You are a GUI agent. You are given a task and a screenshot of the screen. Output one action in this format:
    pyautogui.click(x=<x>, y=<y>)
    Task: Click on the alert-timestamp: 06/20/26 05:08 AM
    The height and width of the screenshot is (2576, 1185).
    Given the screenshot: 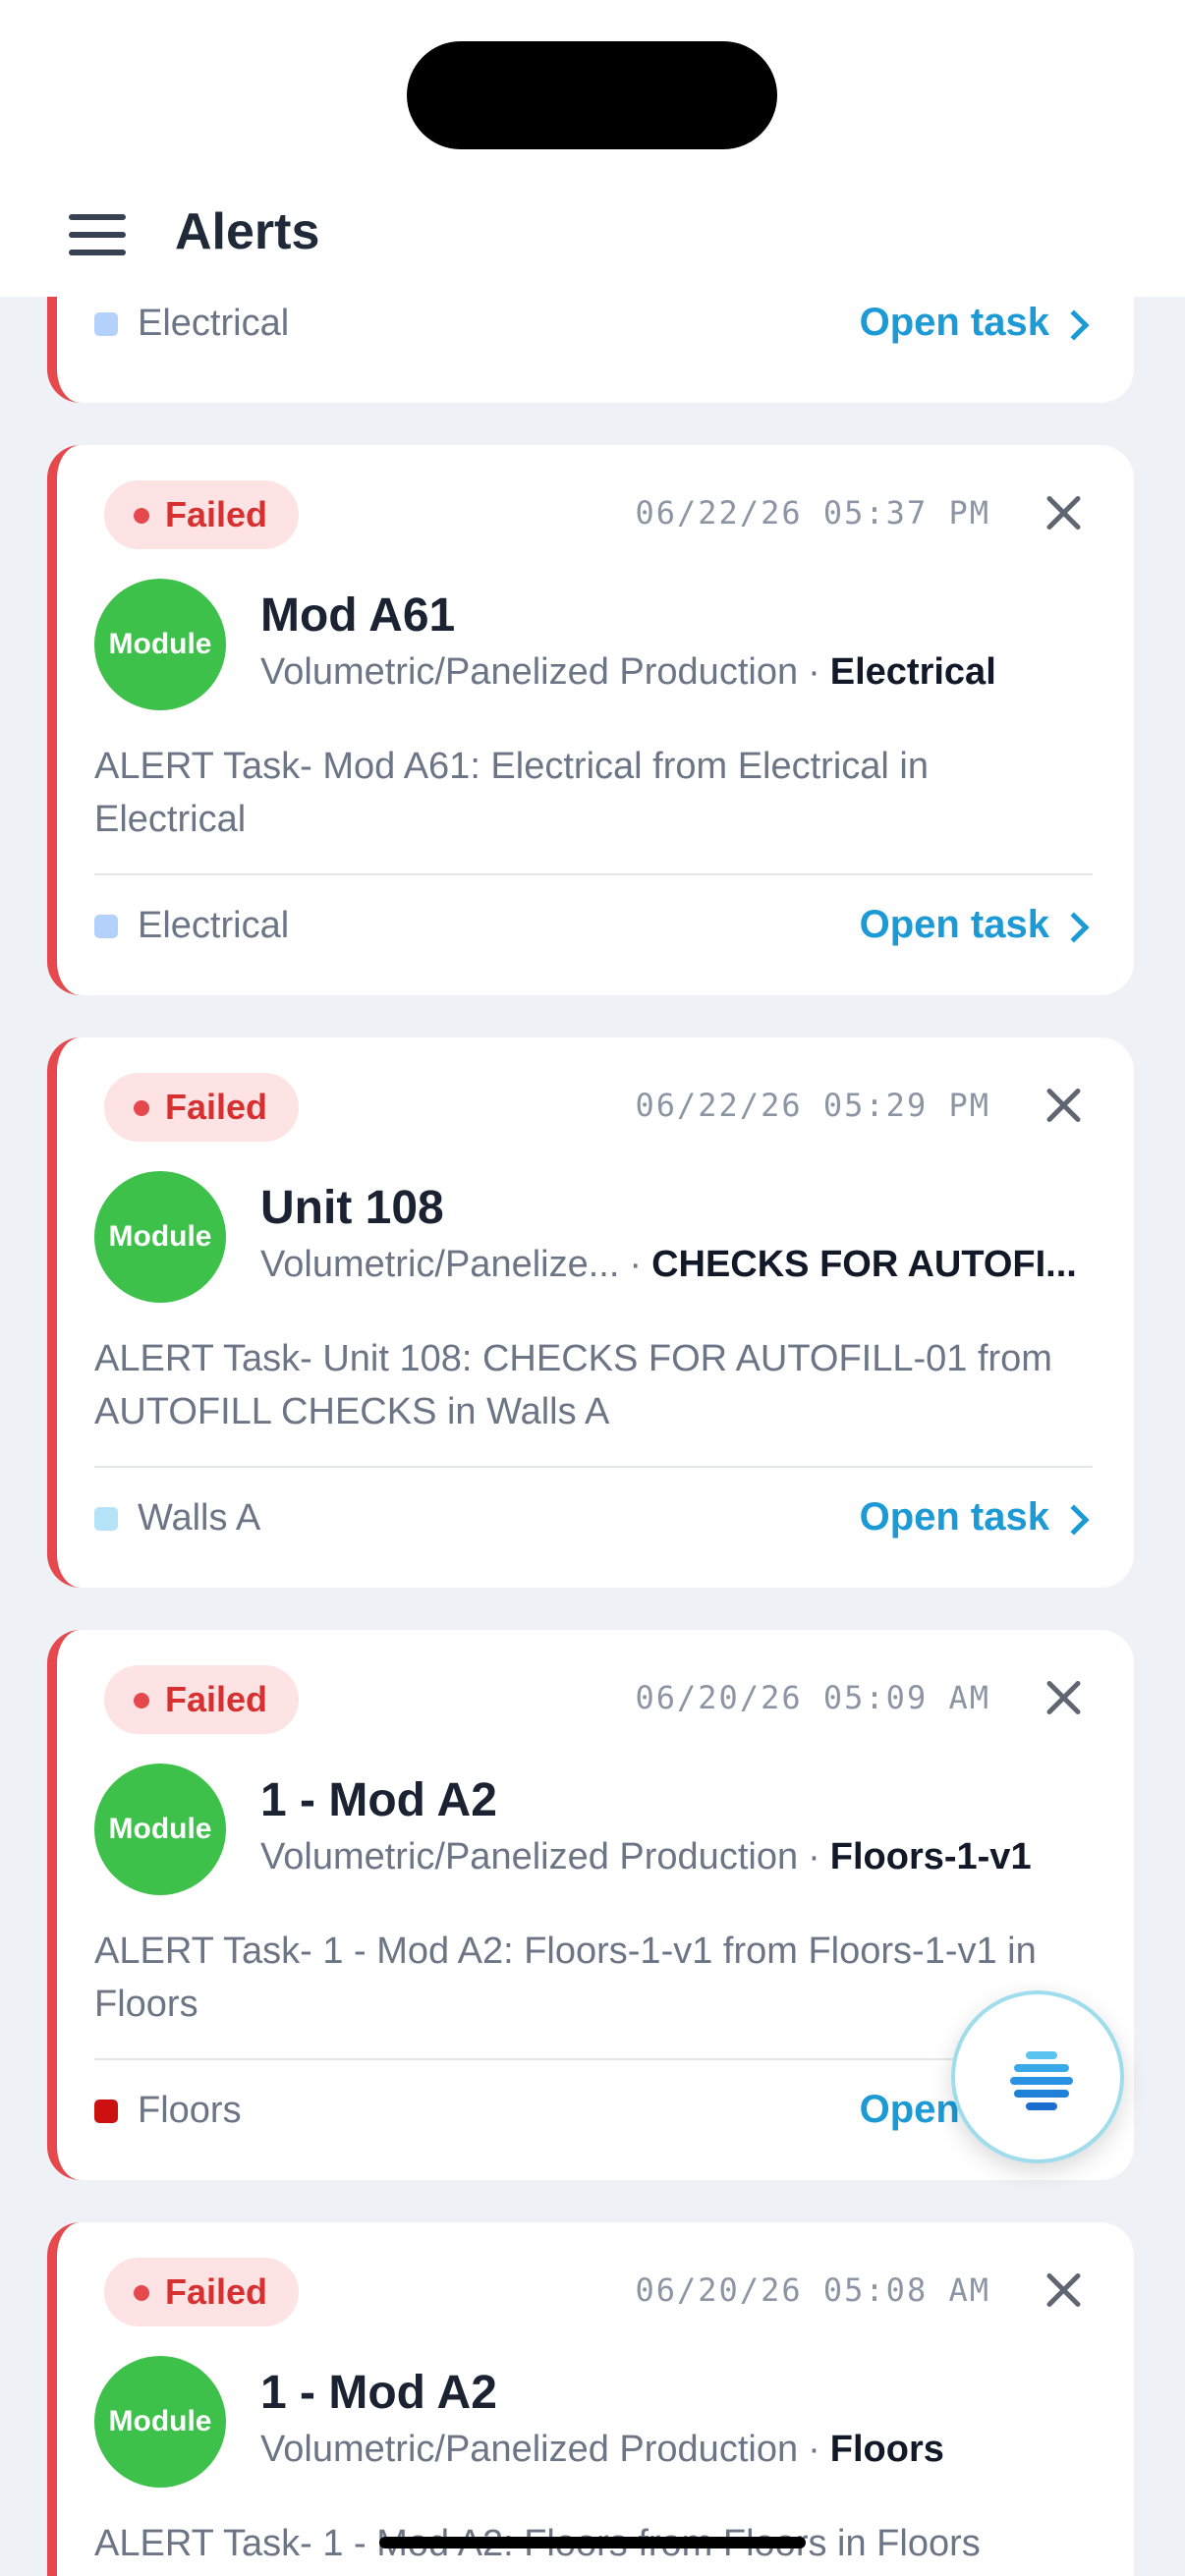 What is the action you would take?
    pyautogui.click(x=813, y=2290)
    